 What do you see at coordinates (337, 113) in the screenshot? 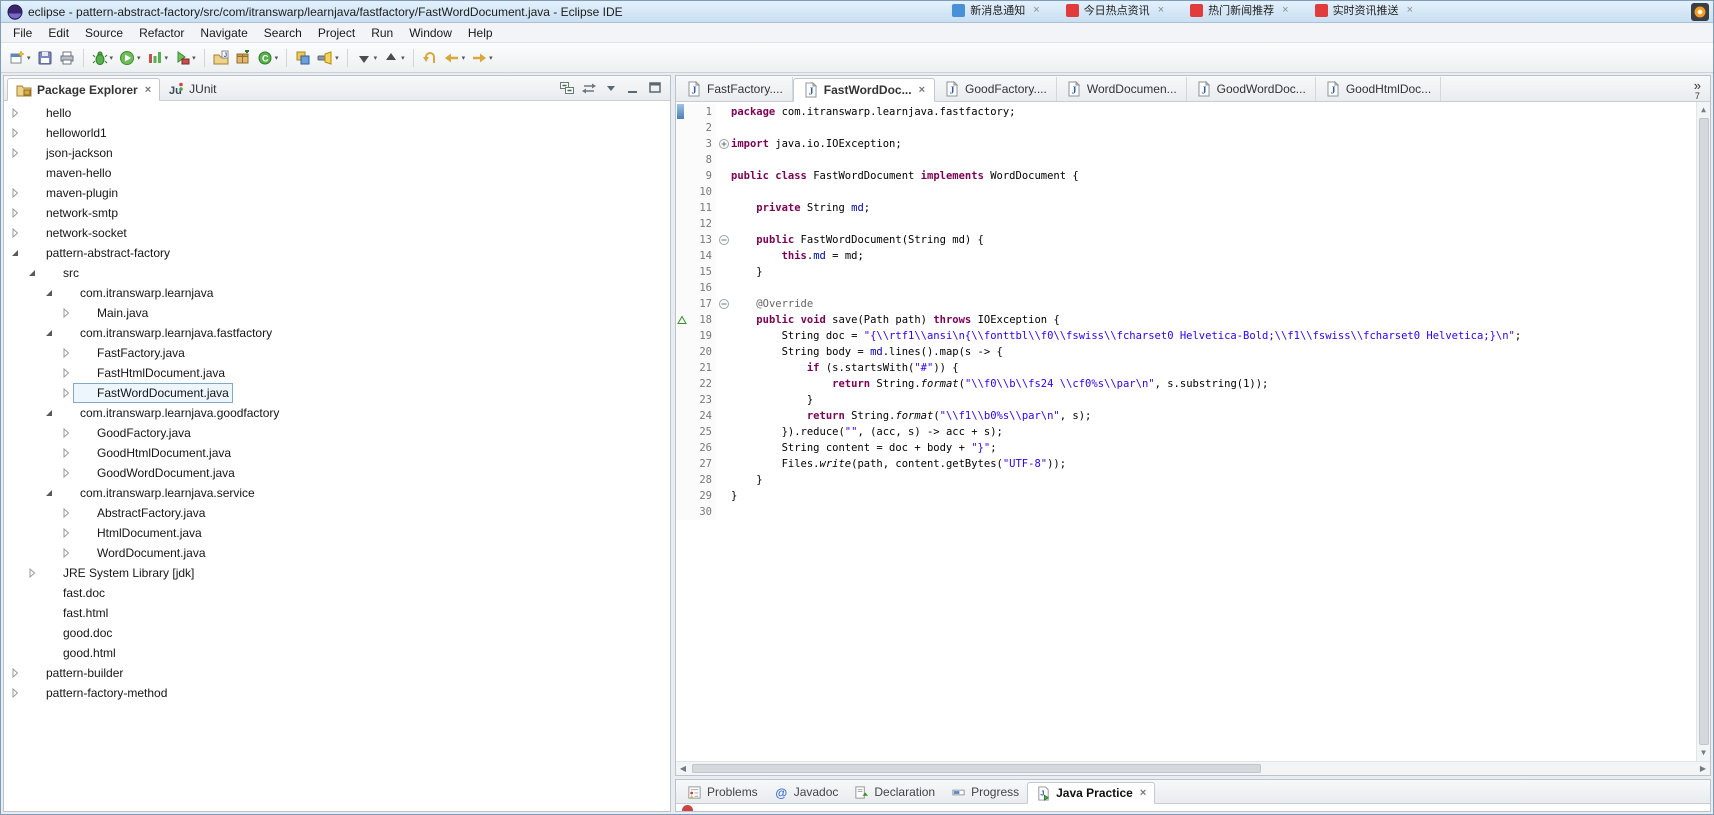
I see `tree-item: hello` at bounding box center [337, 113].